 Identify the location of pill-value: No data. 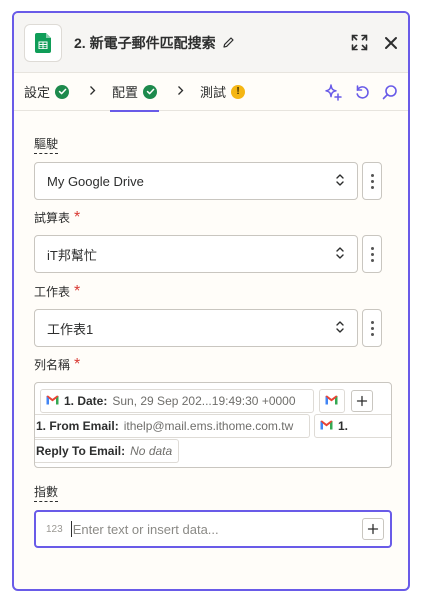
(151, 451).